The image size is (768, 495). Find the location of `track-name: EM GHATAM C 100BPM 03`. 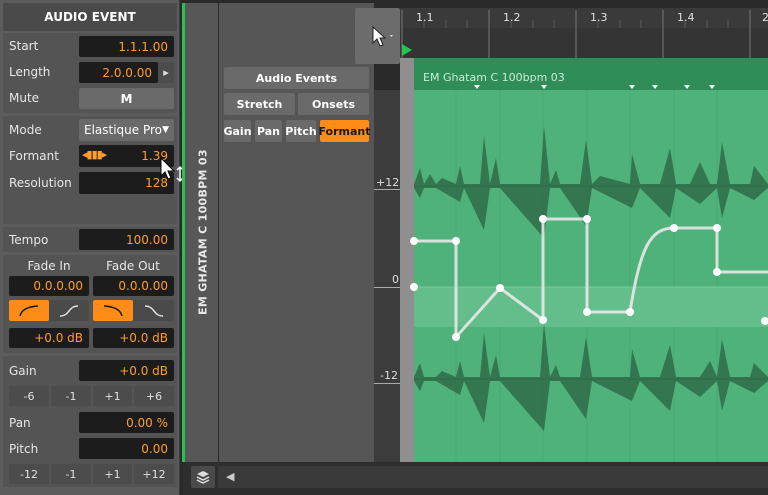

track-name: EM GHATAM C 100BPM 03 is located at coordinates (203, 232).